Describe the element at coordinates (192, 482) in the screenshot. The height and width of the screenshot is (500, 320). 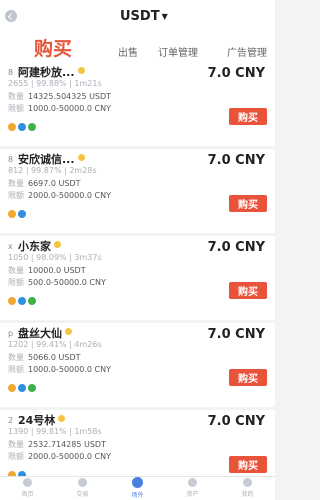
I see `assets-icon` at that location.